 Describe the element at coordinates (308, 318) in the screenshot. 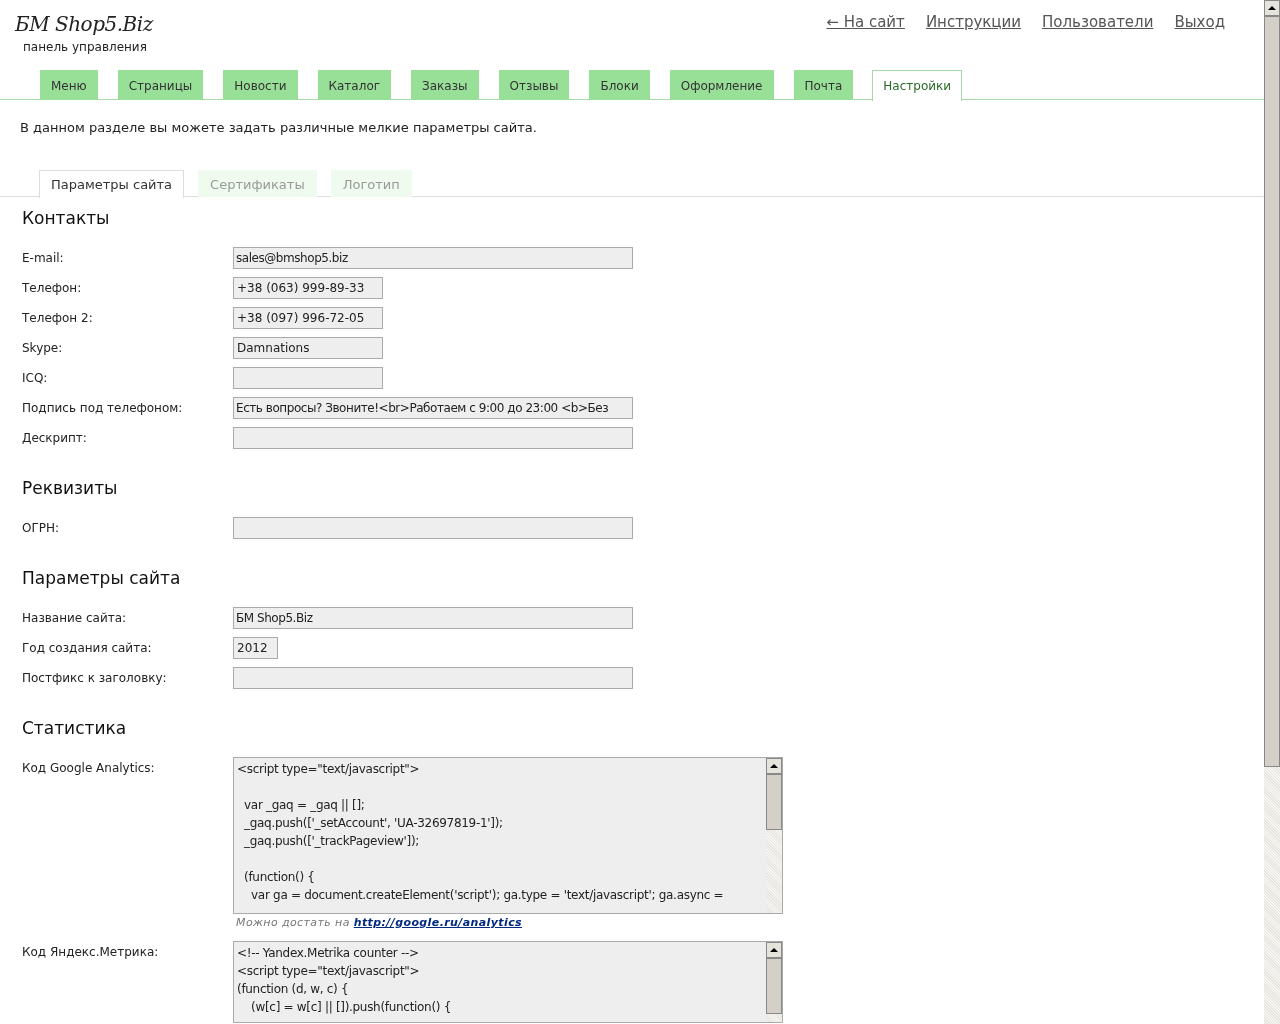

I see `input-field: +38 (097) 996-72-05` at that location.